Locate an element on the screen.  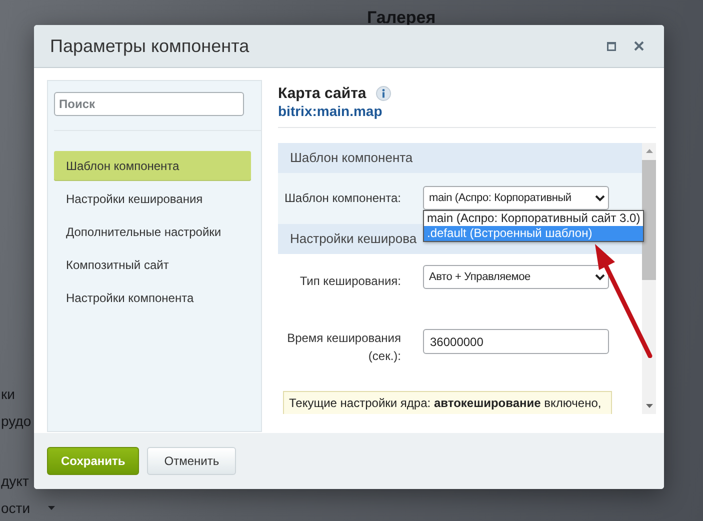
maximize-icon is located at coordinates (611, 46).